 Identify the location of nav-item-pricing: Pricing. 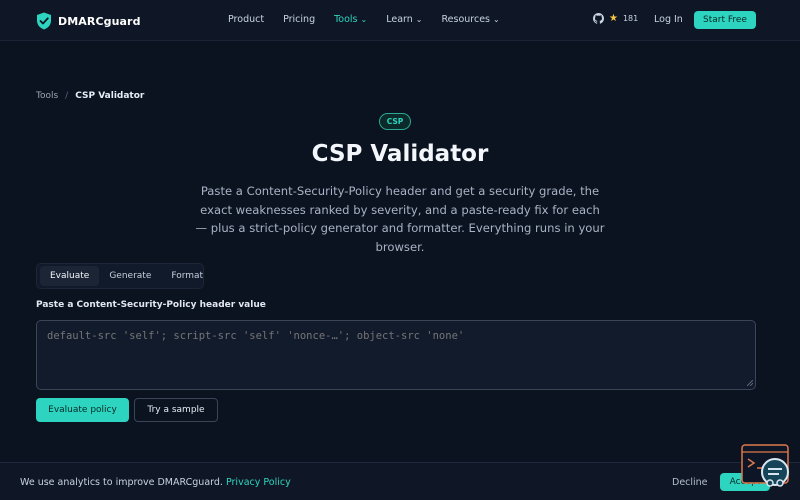
(299, 19).